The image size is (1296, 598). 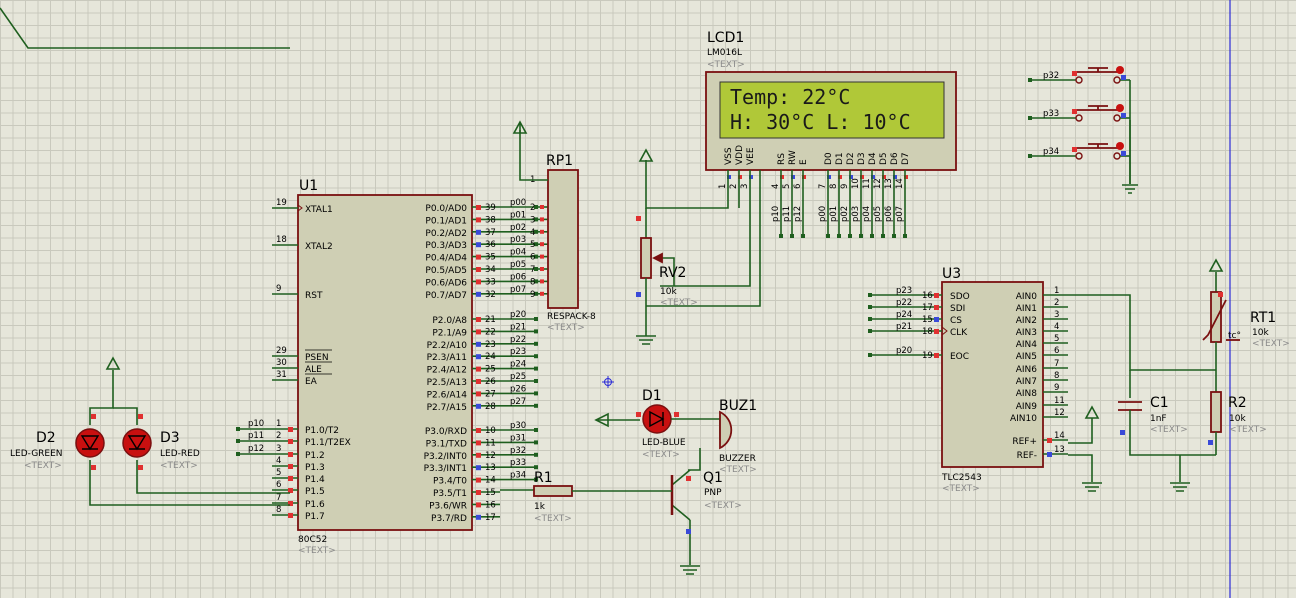 What do you see at coordinates (1059, 413) in the screenshot?
I see `u3-pin-number: 12` at bounding box center [1059, 413].